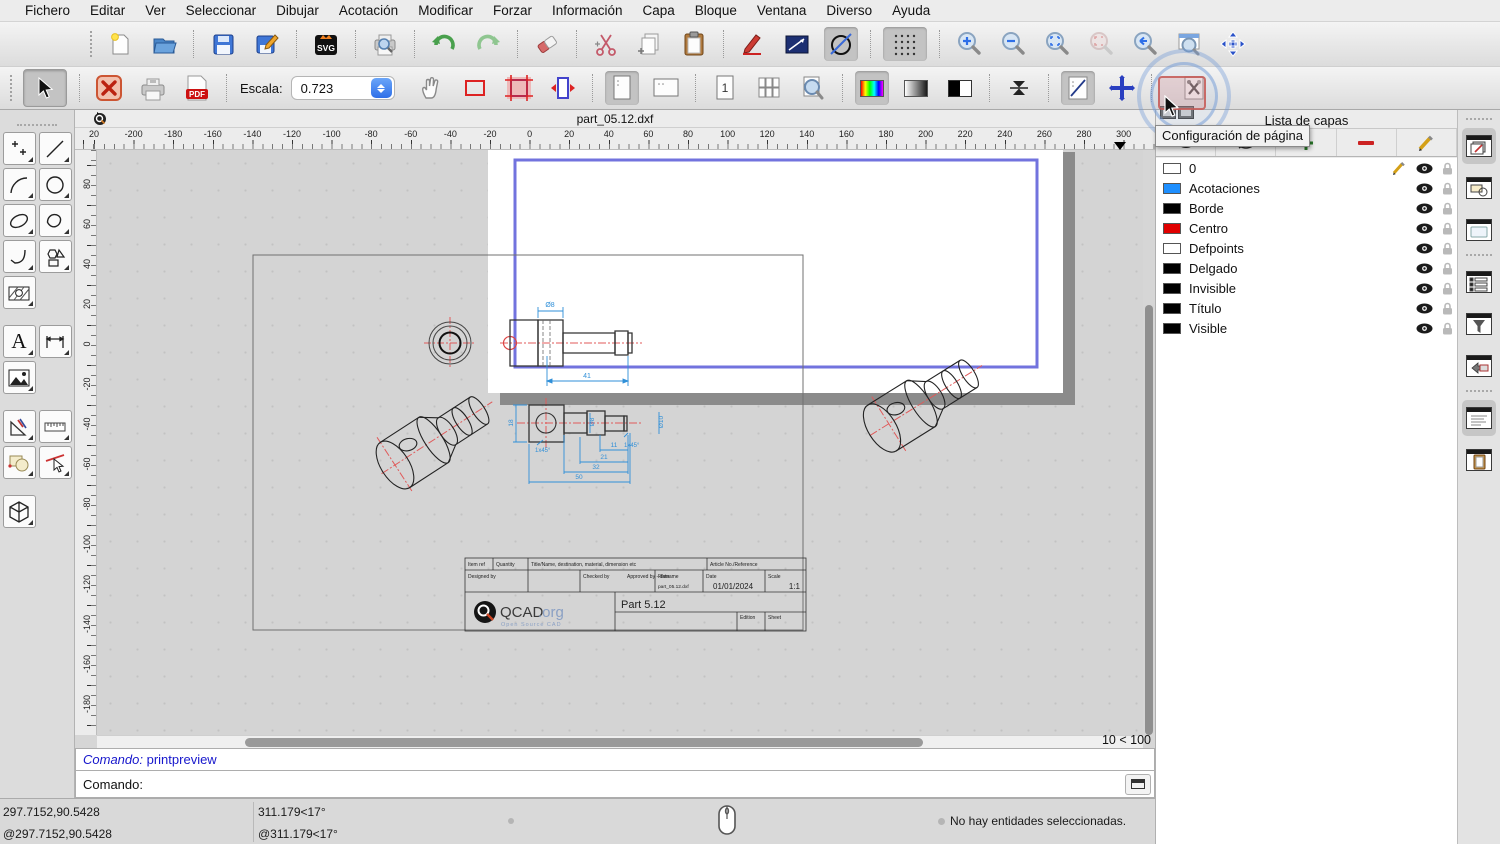 The height and width of the screenshot is (844, 1500). I want to click on menu-item-editar: Editar, so click(107, 10).